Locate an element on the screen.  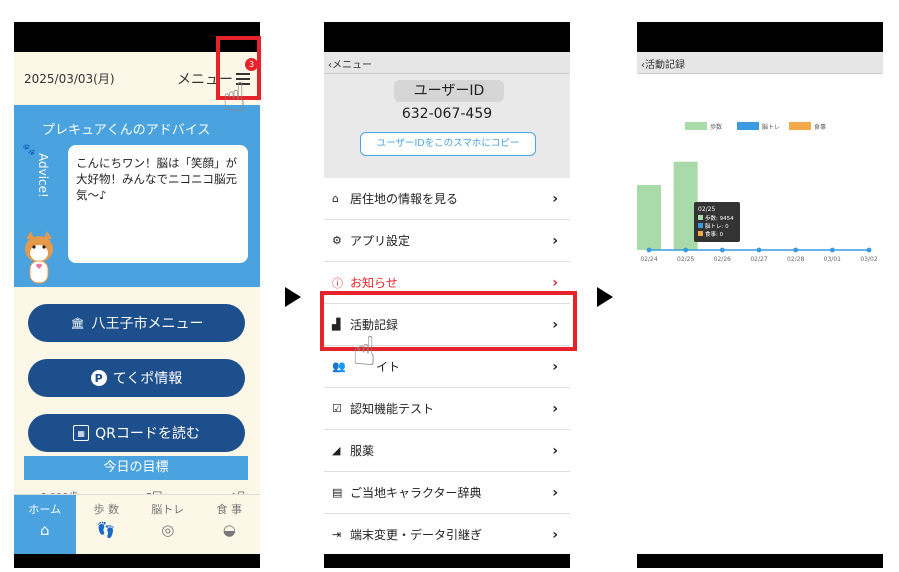
menu-item-label: アプリ設定 is located at coordinates (380, 241).